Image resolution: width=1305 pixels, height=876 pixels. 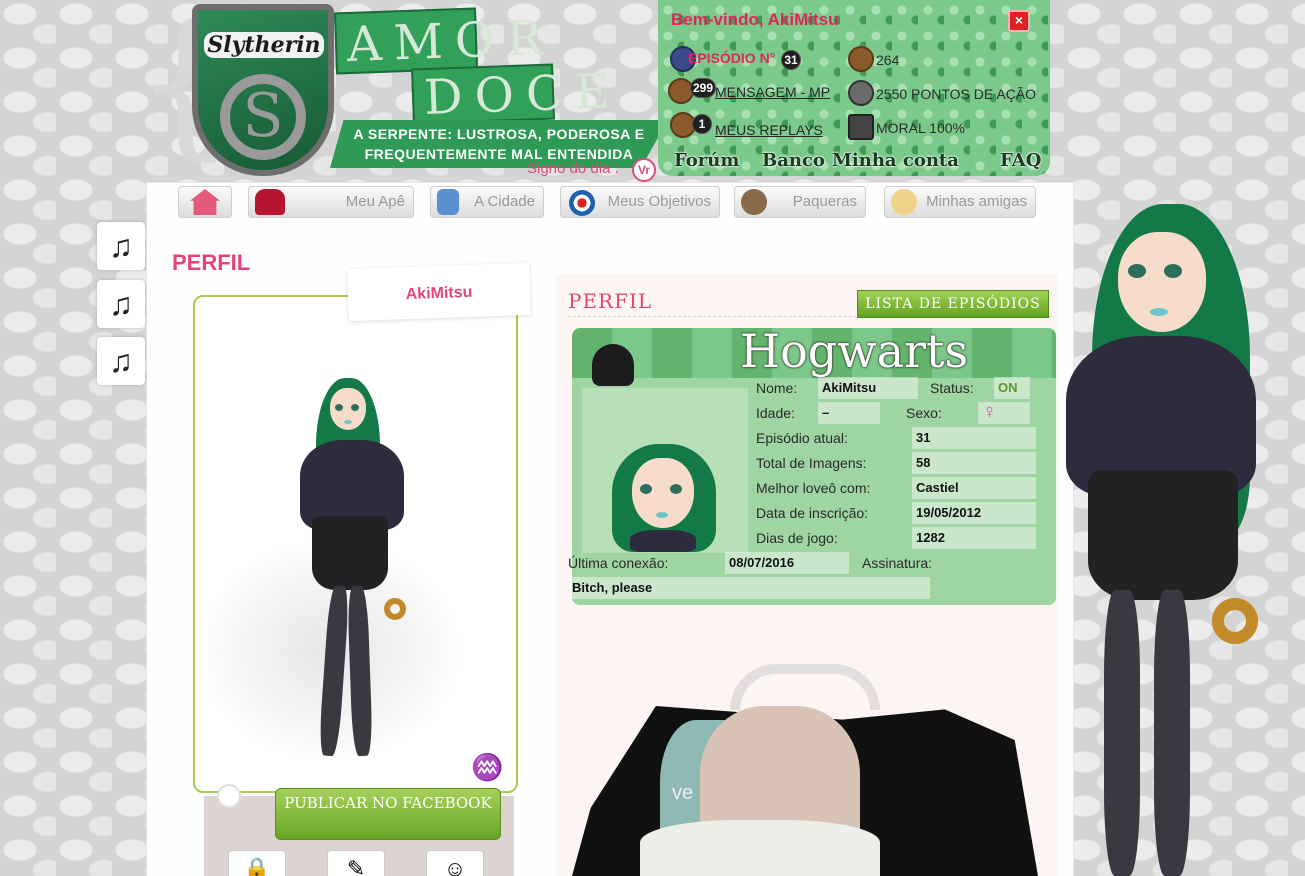 I want to click on slytherin-crest: Slytherin S, so click(x=263, y=90).